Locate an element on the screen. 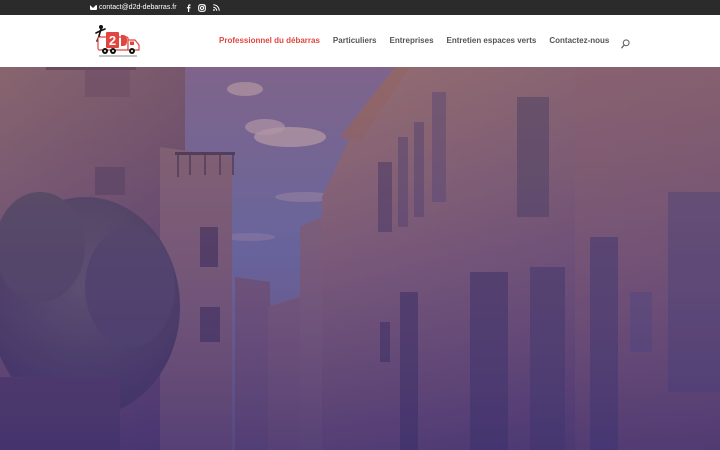 Image resolution: width=720 pixels, height=450 pixels. top-bar: contact@d2d-debarras.fr is located at coordinates (360, 7).